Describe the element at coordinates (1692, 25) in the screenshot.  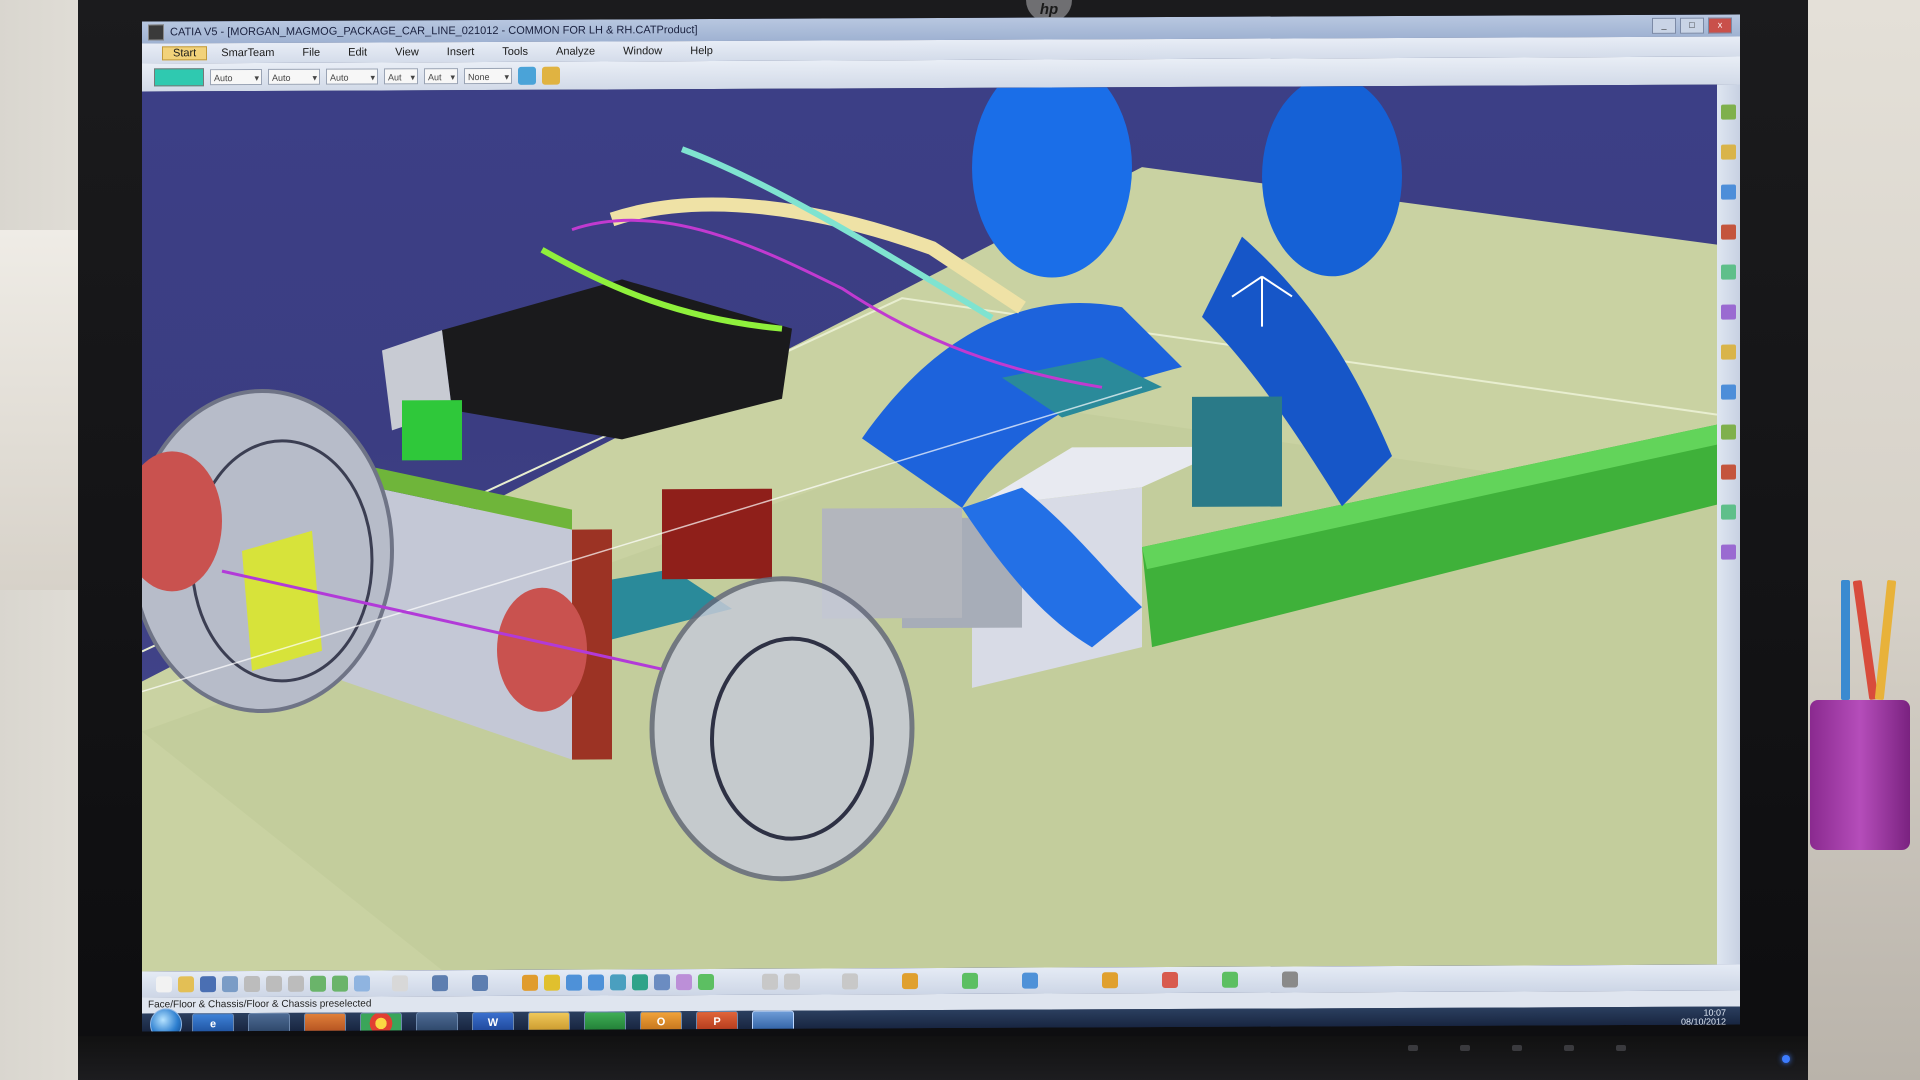
I see `maximize-button: □` at that location.